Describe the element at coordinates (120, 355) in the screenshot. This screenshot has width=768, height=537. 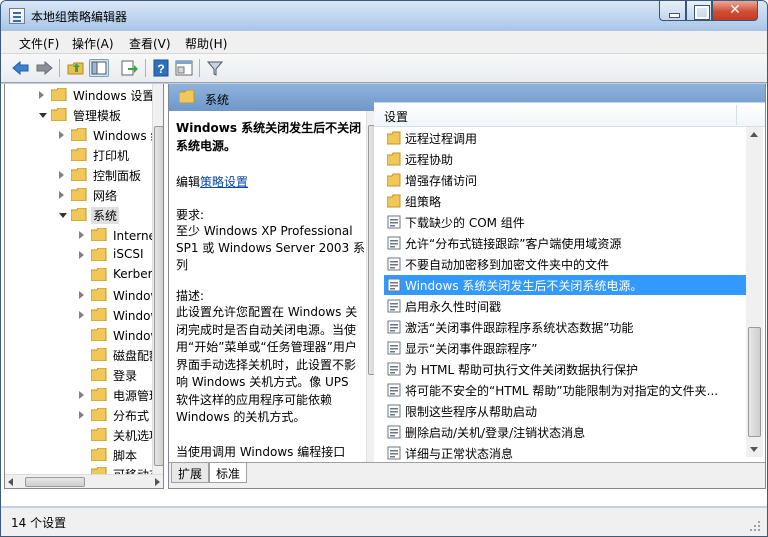
I see `tree-item-disk-quotas: 磁盘配额` at that location.